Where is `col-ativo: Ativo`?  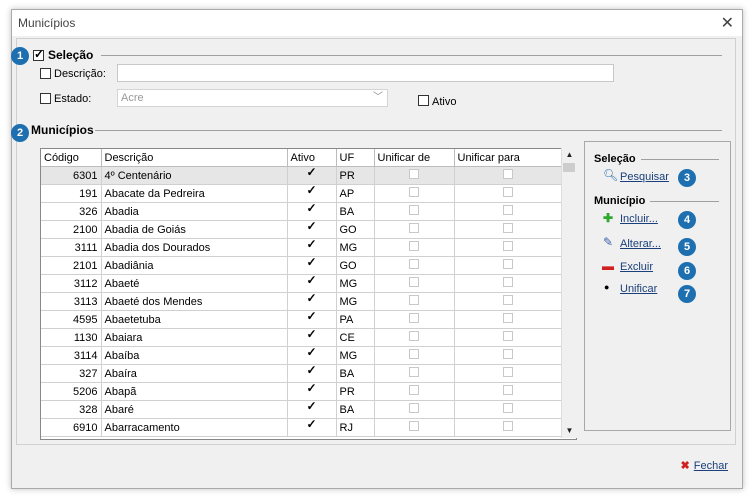 col-ativo: Ativo is located at coordinates (312, 158).